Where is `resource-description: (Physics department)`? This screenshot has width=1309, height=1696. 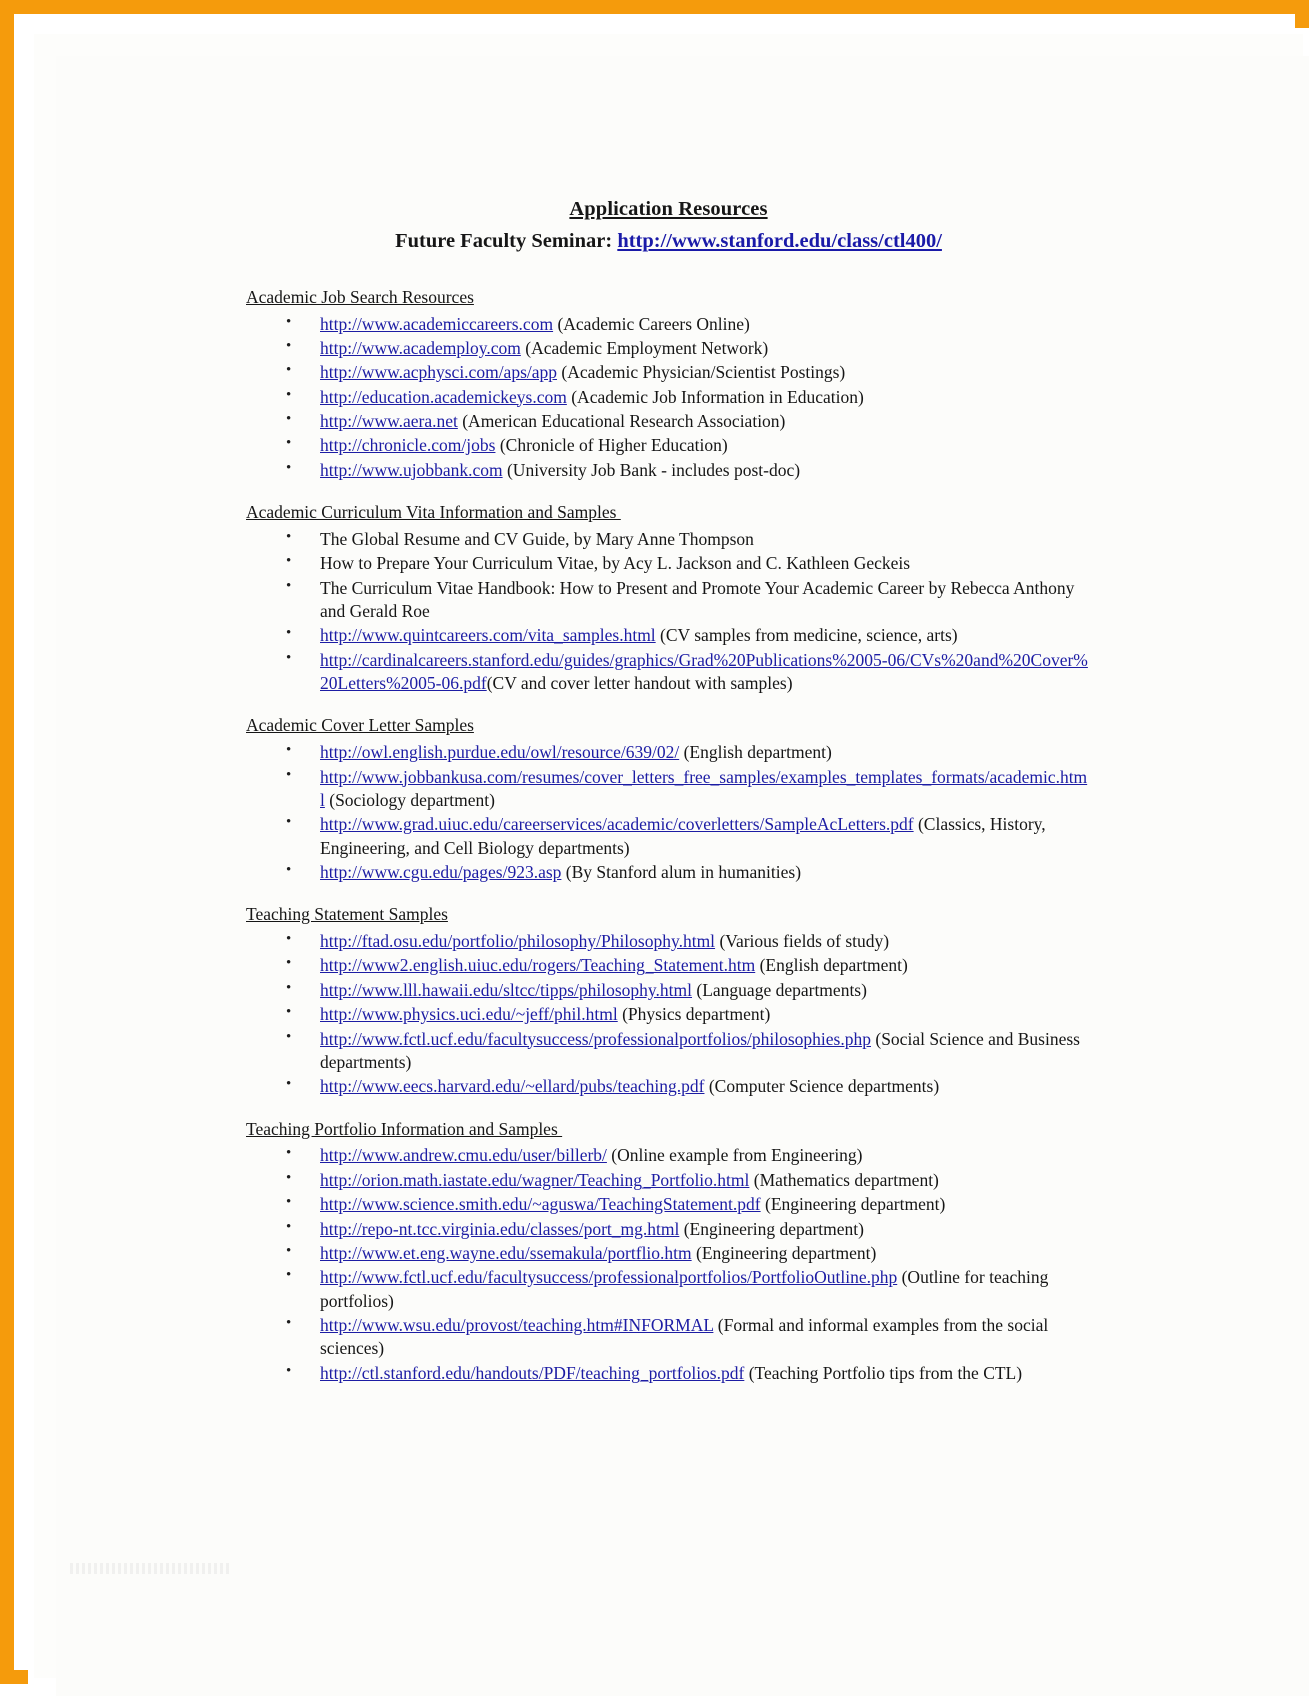 resource-description: (Physics department) is located at coordinates (694, 1014).